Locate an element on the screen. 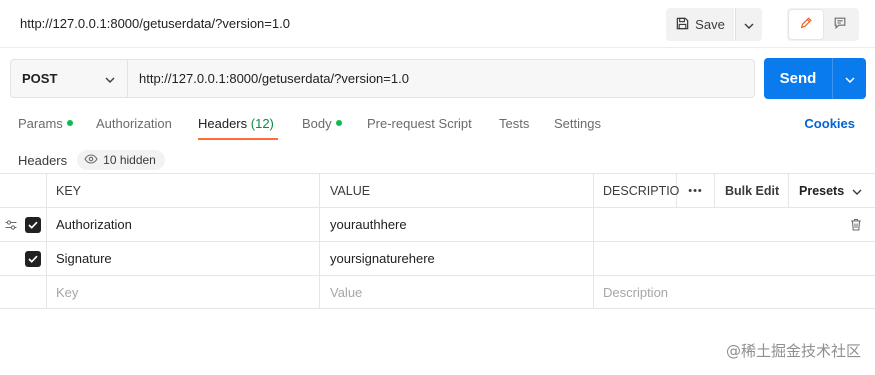 The width and height of the screenshot is (875, 375). header-key-cell: Authorization is located at coordinates (94, 224).